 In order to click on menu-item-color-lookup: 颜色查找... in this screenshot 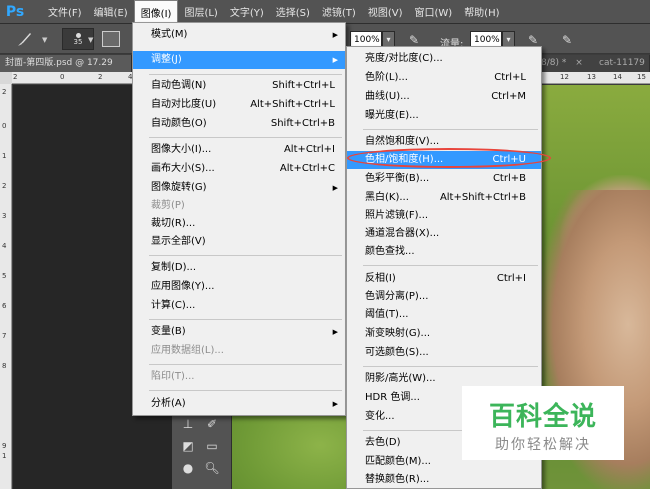, I will do `click(444, 252)`.